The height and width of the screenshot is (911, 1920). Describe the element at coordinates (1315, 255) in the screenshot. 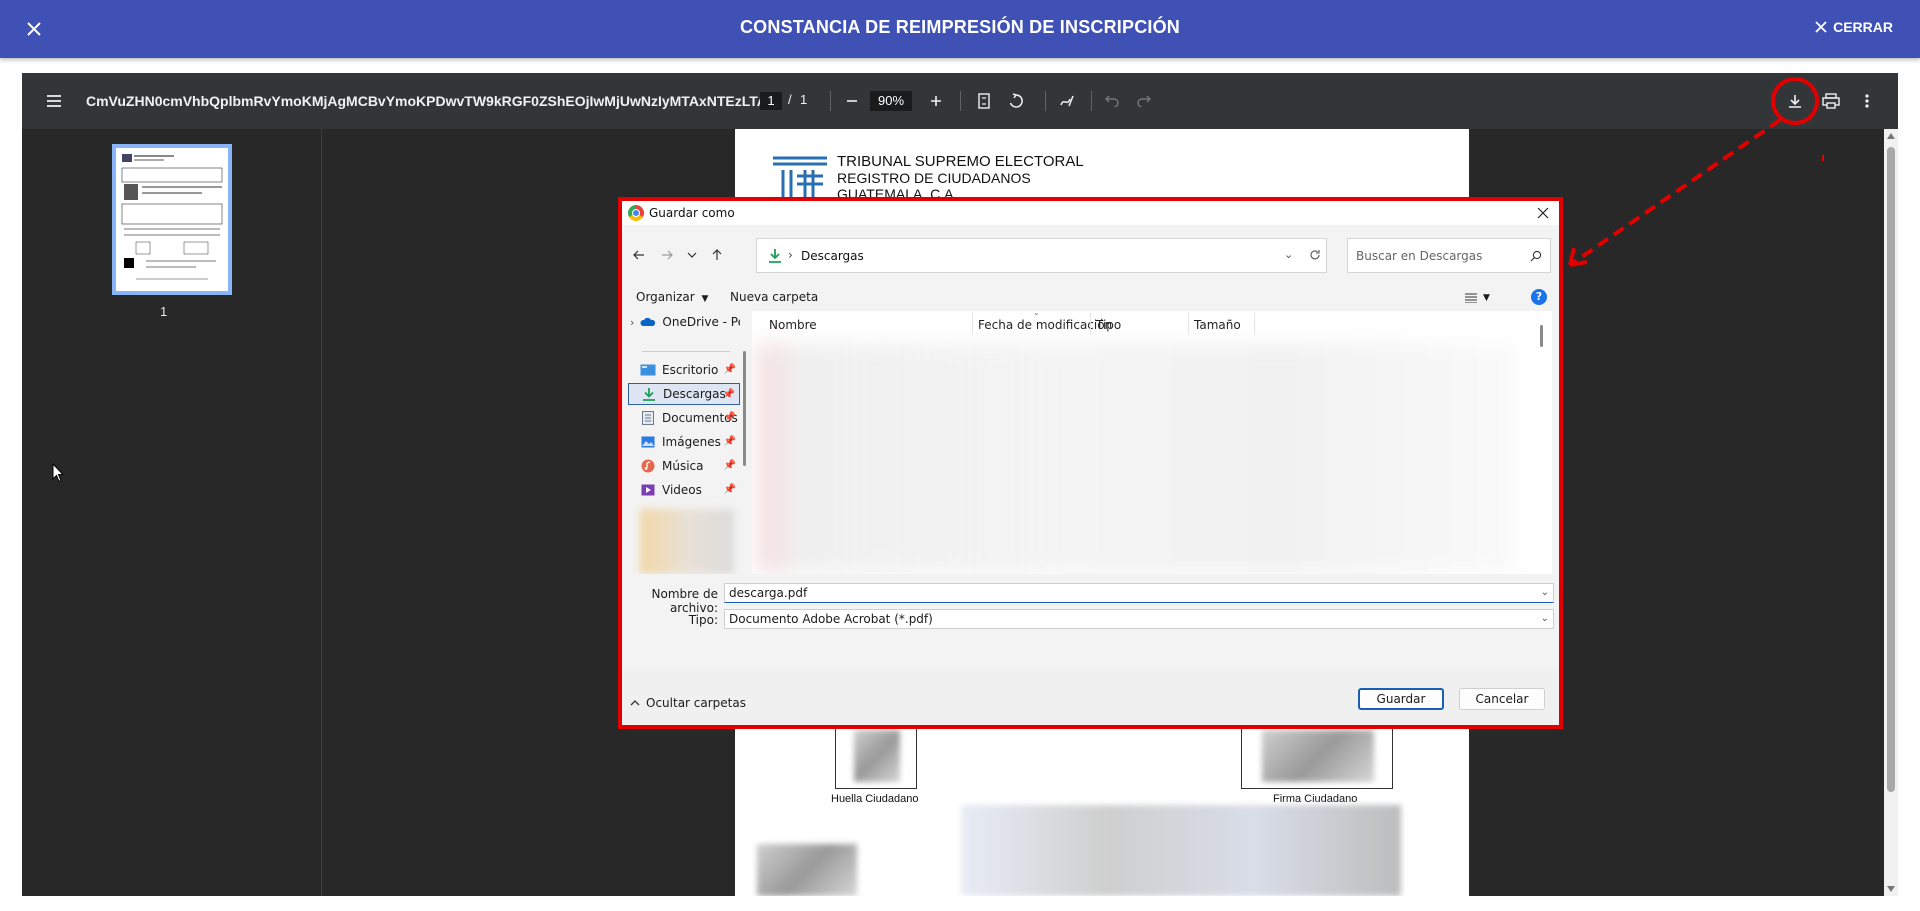

I see `refresh-icon` at that location.